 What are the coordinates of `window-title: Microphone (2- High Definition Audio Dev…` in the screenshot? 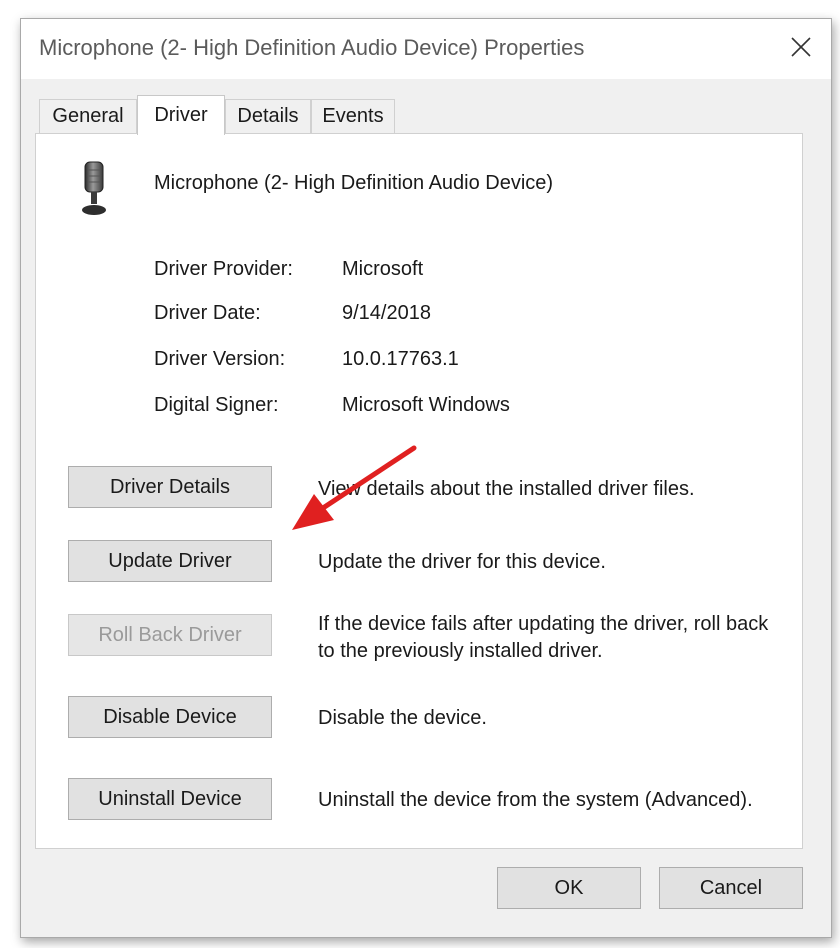 It's located at (312, 47).